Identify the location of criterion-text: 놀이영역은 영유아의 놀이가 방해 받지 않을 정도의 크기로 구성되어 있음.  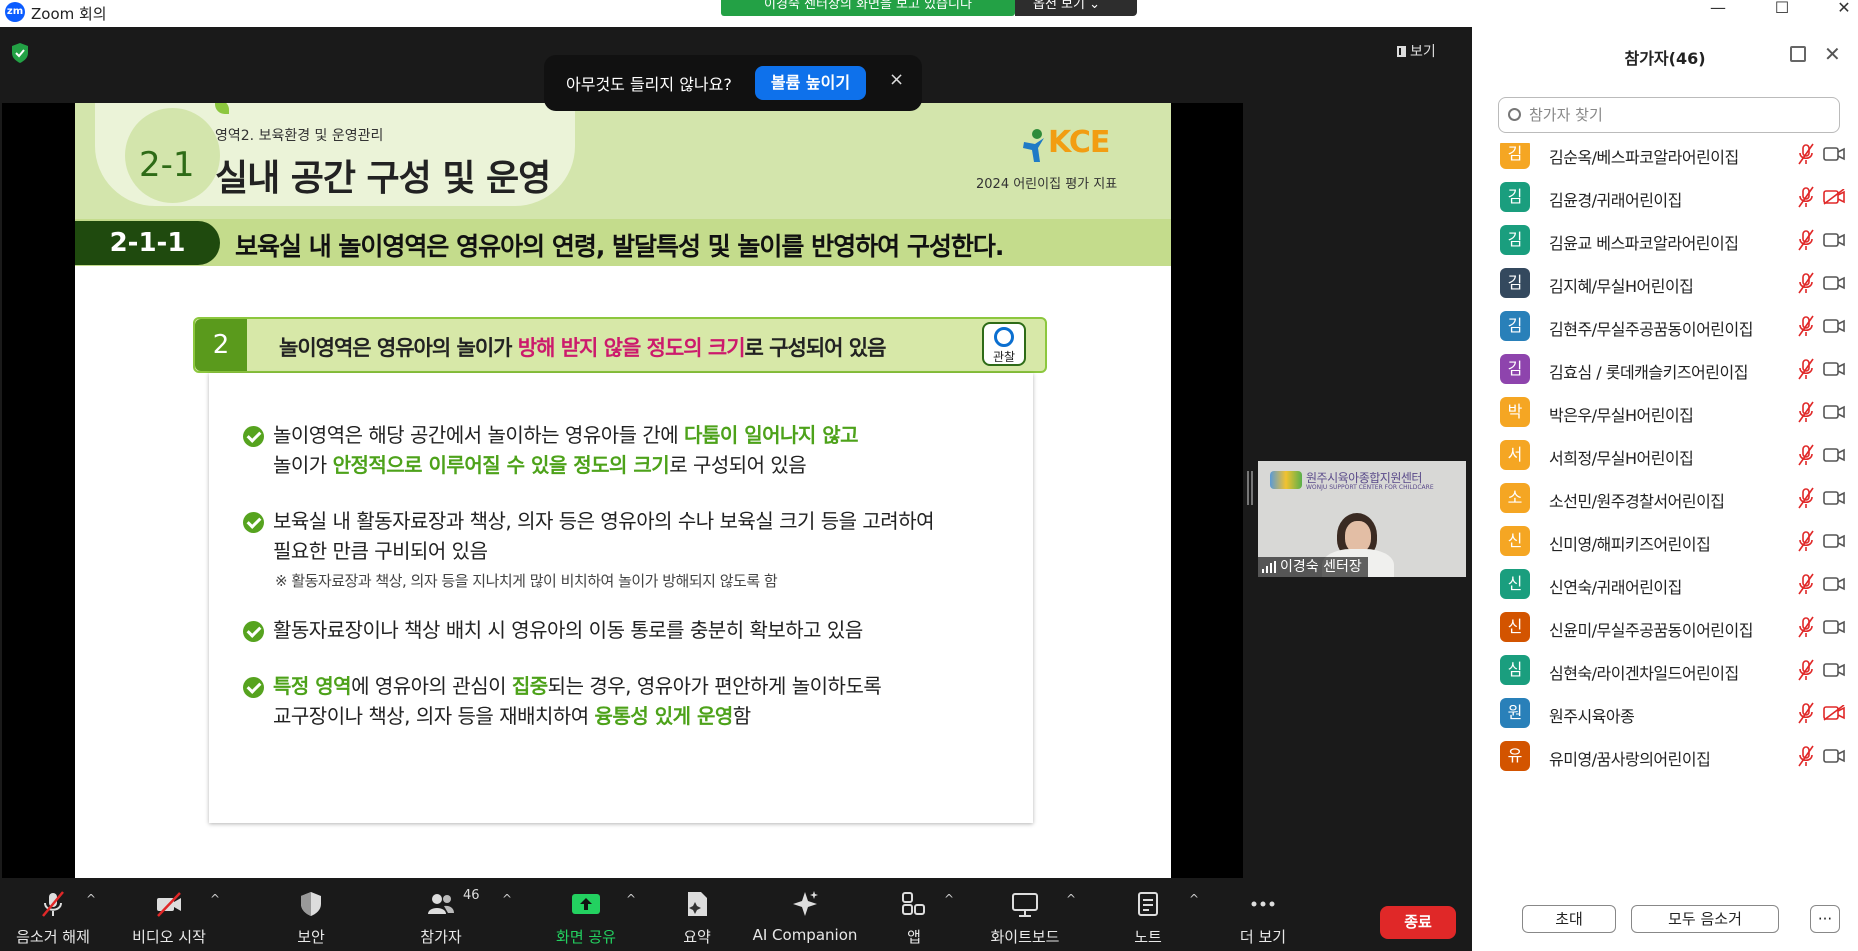
(582, 347).